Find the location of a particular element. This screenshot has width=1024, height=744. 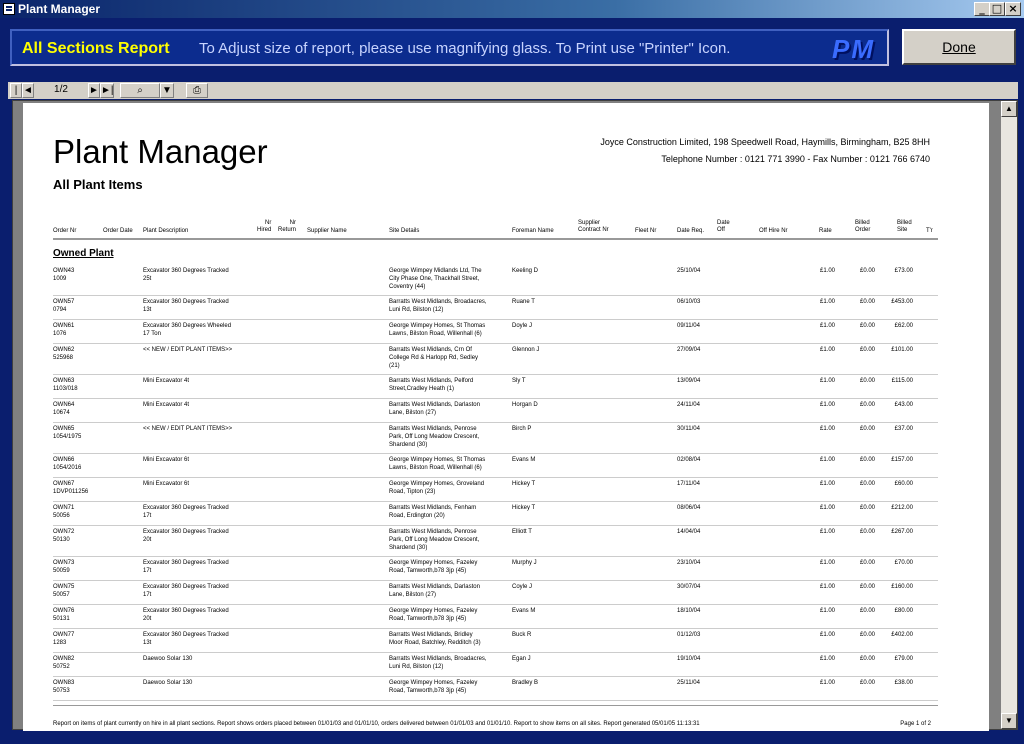

cell-order-nr: OWN65 1054/1975 is located at coordinates (67, 433).